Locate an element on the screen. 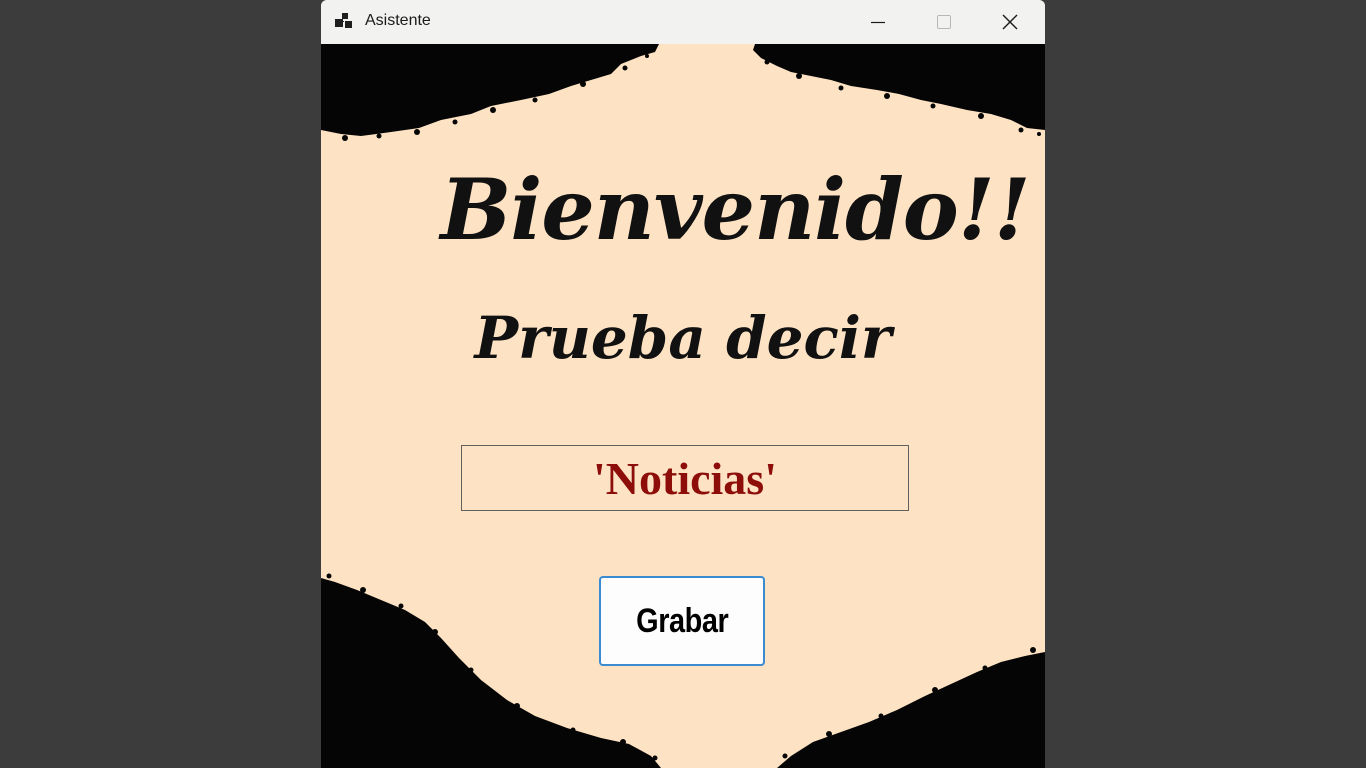  suggested-phrase-text: 'Noticias' is located at coordinates (685, 478).